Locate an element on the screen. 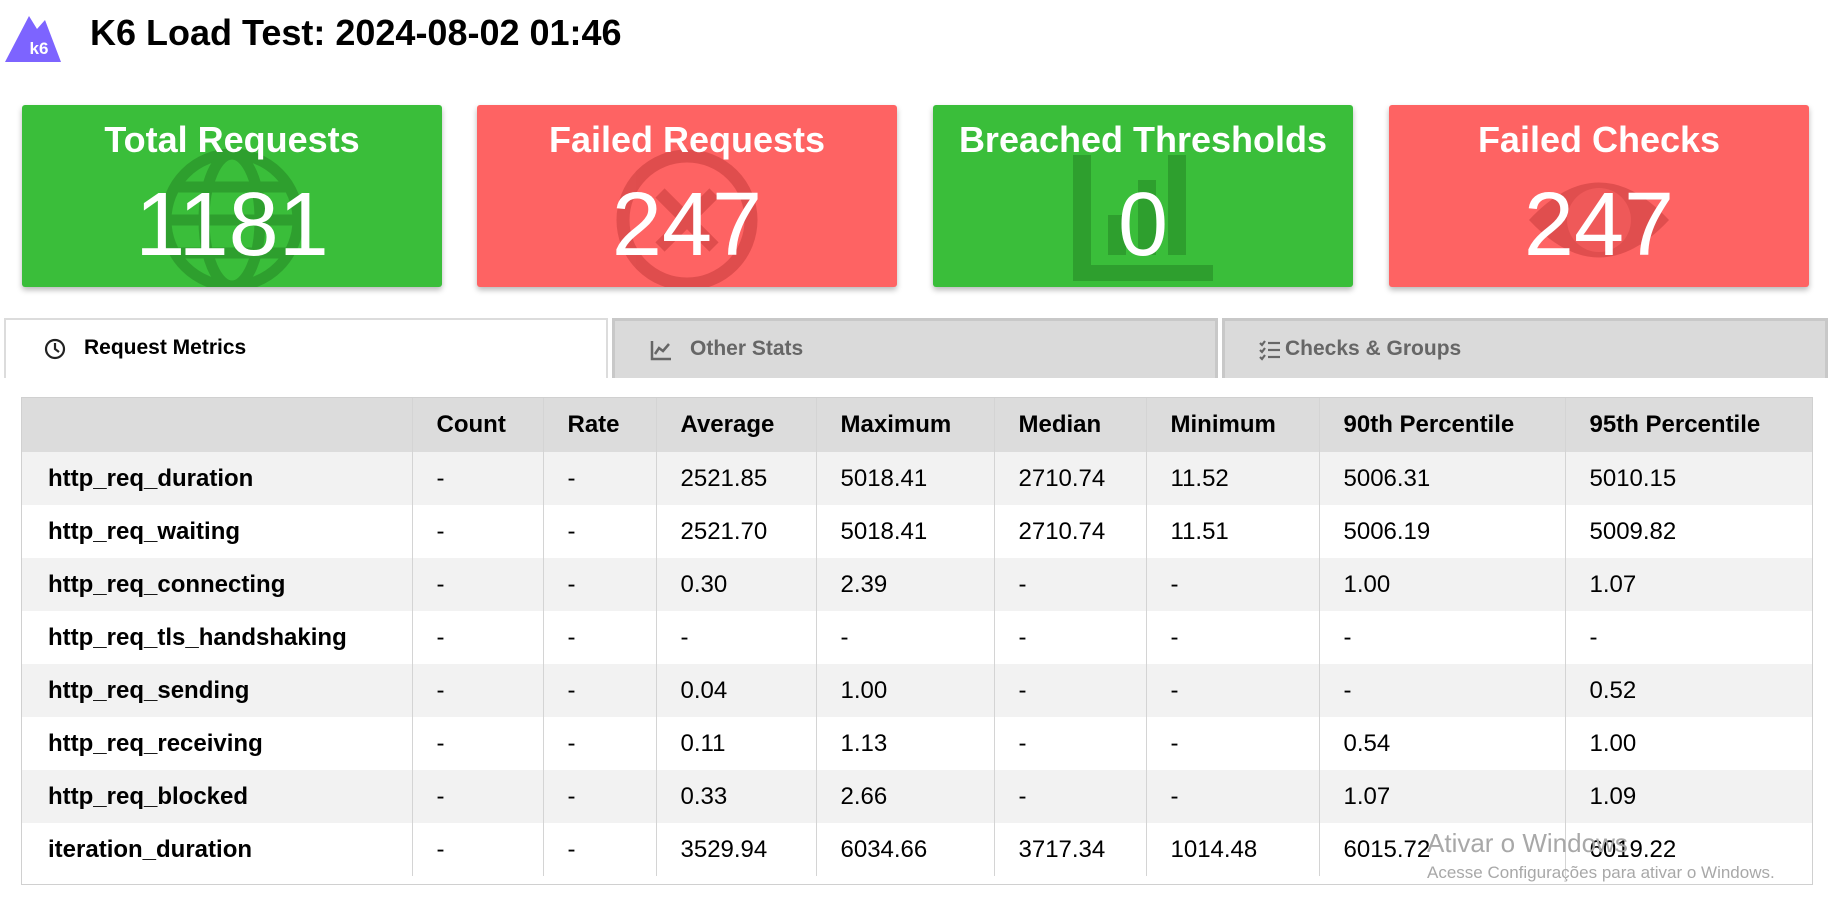 This screenshot has width=1832, height=900. table-row: http_req_receiving - -0.11 1.13- -0.54 1.00 is located at coordinates (917, 743).